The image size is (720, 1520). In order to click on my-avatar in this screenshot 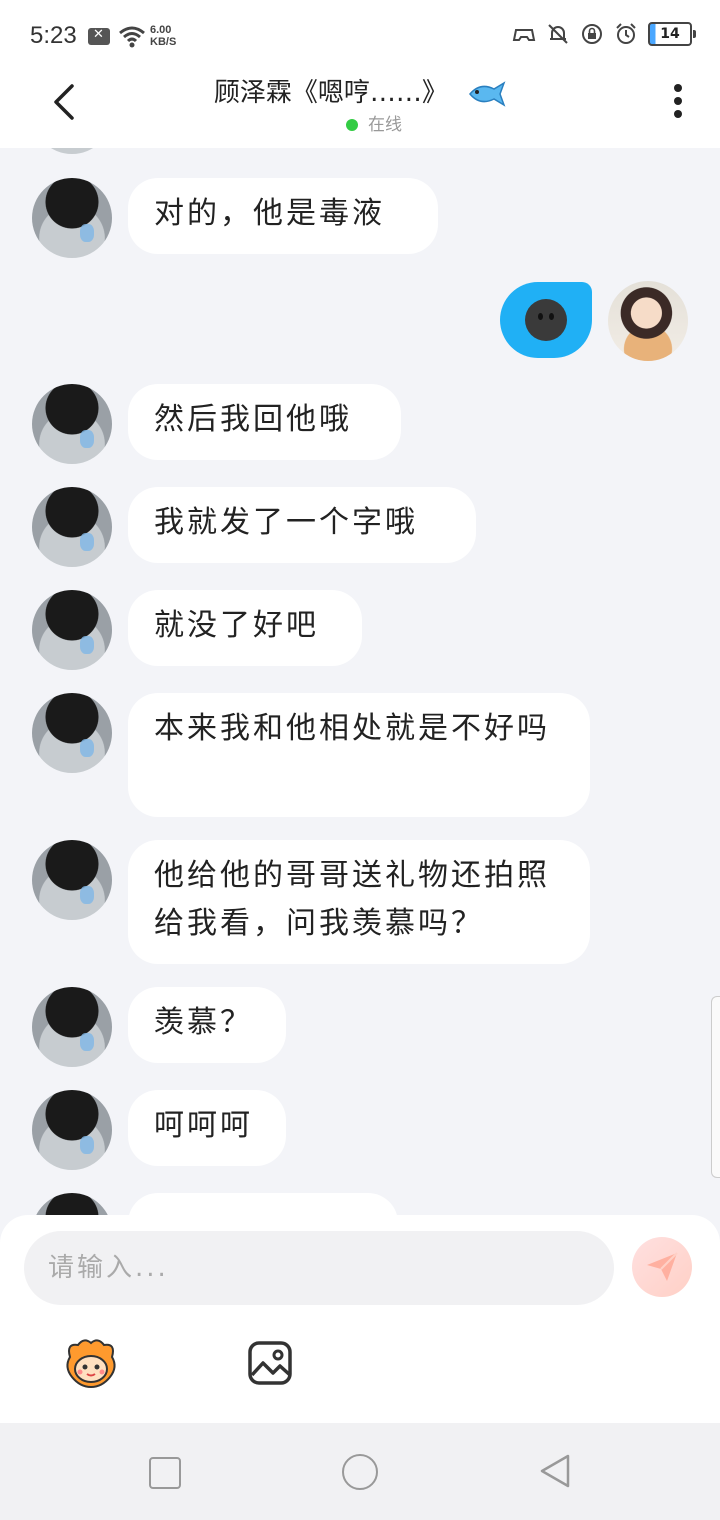, I will do `click(648, 321)`.